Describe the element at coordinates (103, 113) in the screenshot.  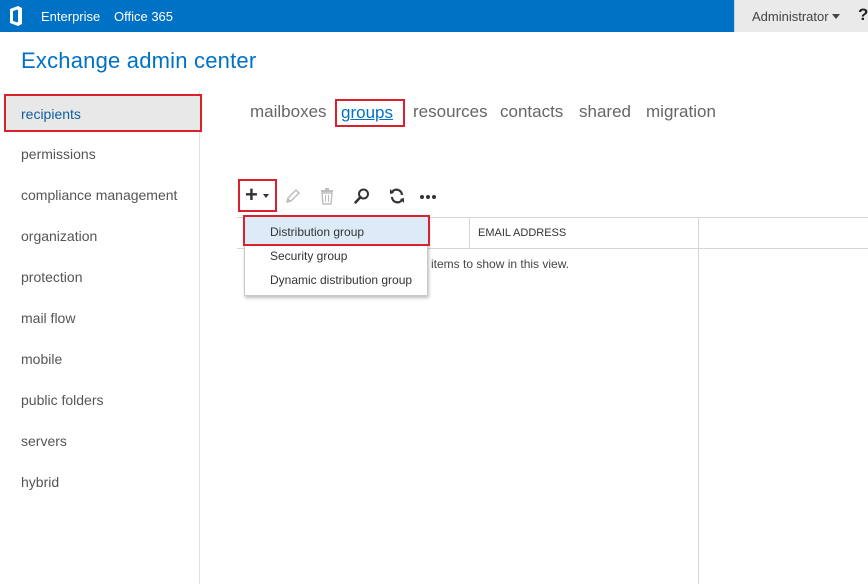
I see `nav-item-recipients: recipients` at that location.